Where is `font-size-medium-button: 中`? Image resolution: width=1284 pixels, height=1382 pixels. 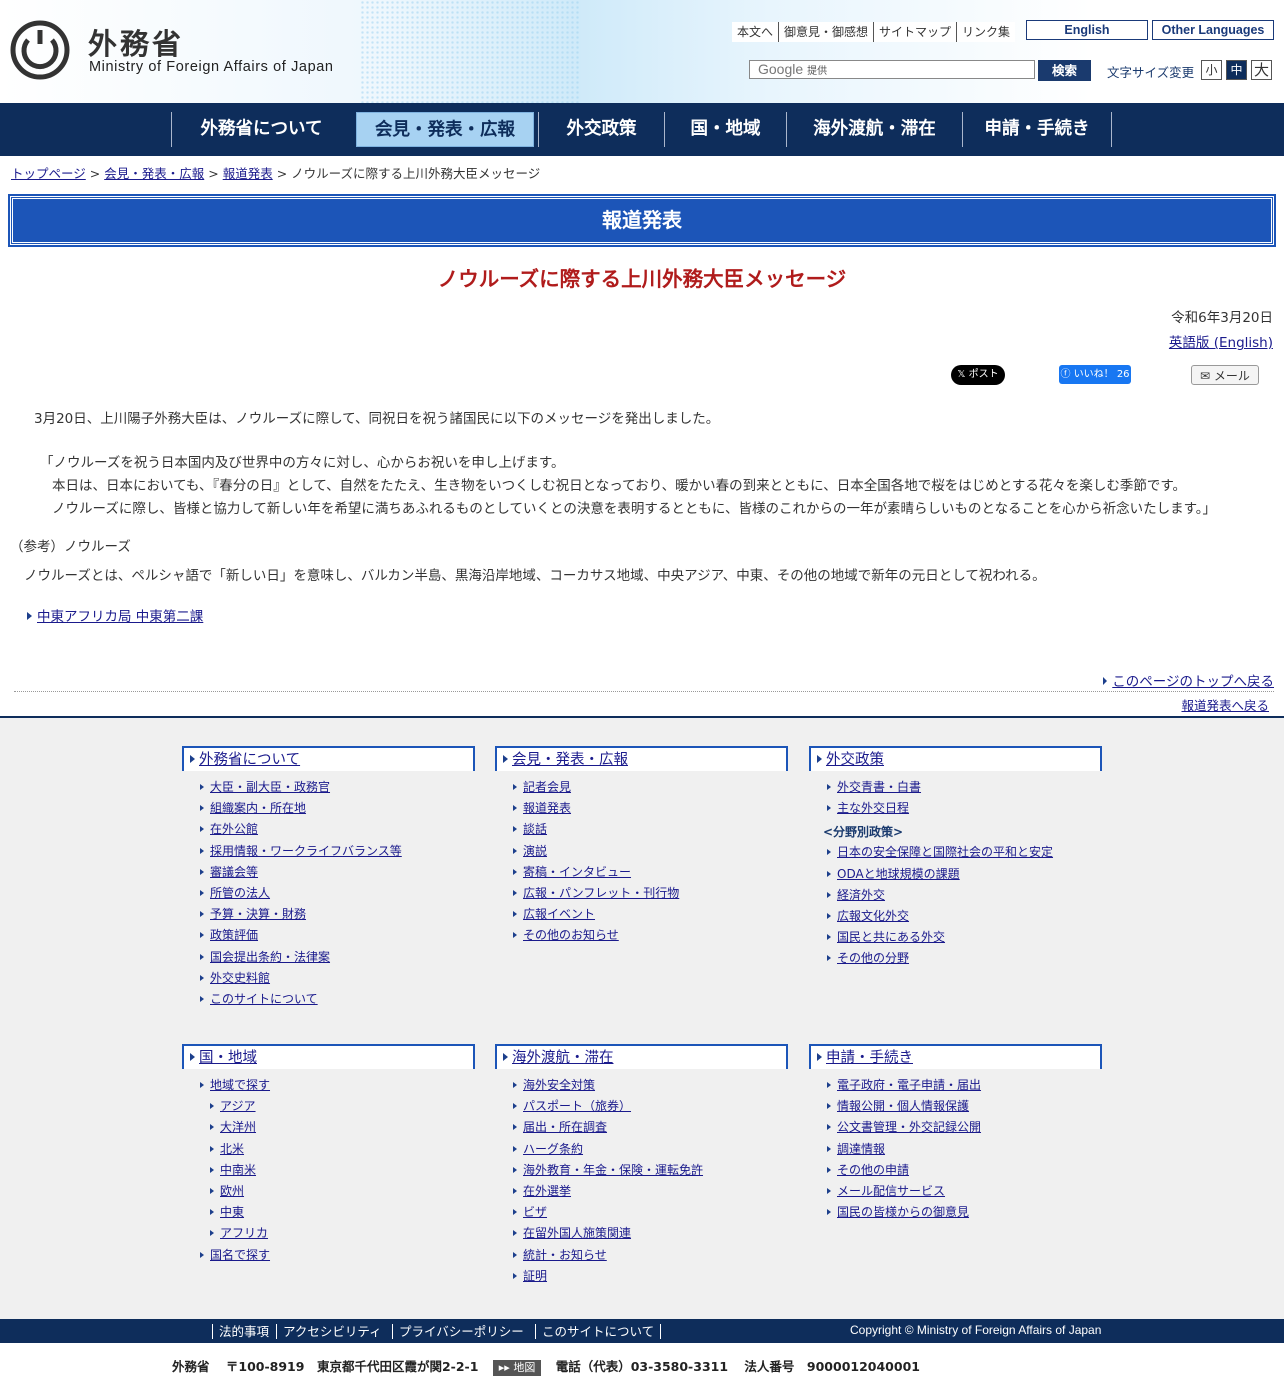 font-size-medium-button: 中 is located at coordinates (1236, 70).